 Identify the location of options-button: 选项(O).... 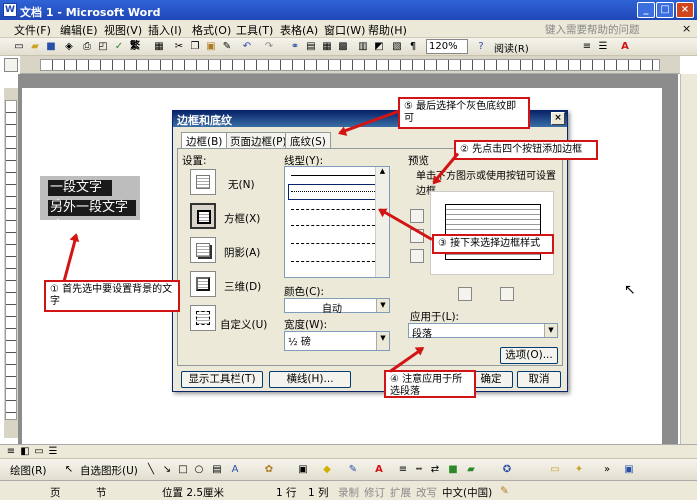
(529, 355).